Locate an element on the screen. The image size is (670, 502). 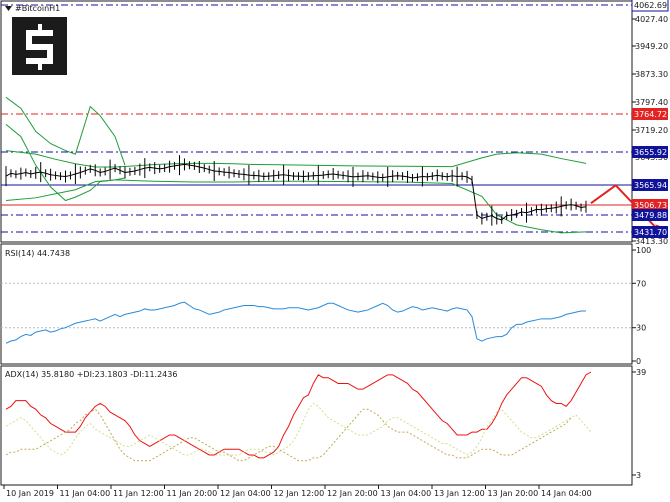
time-tick-label: 11 Jan 12:00 is located at coordinates (138, 493).